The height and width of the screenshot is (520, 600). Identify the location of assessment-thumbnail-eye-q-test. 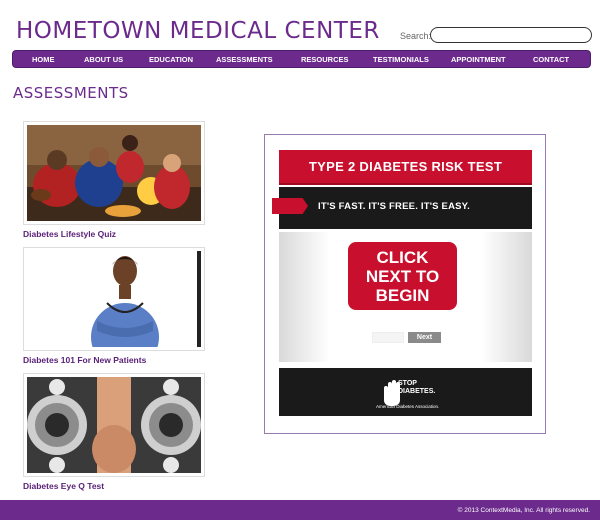
(114, 425).